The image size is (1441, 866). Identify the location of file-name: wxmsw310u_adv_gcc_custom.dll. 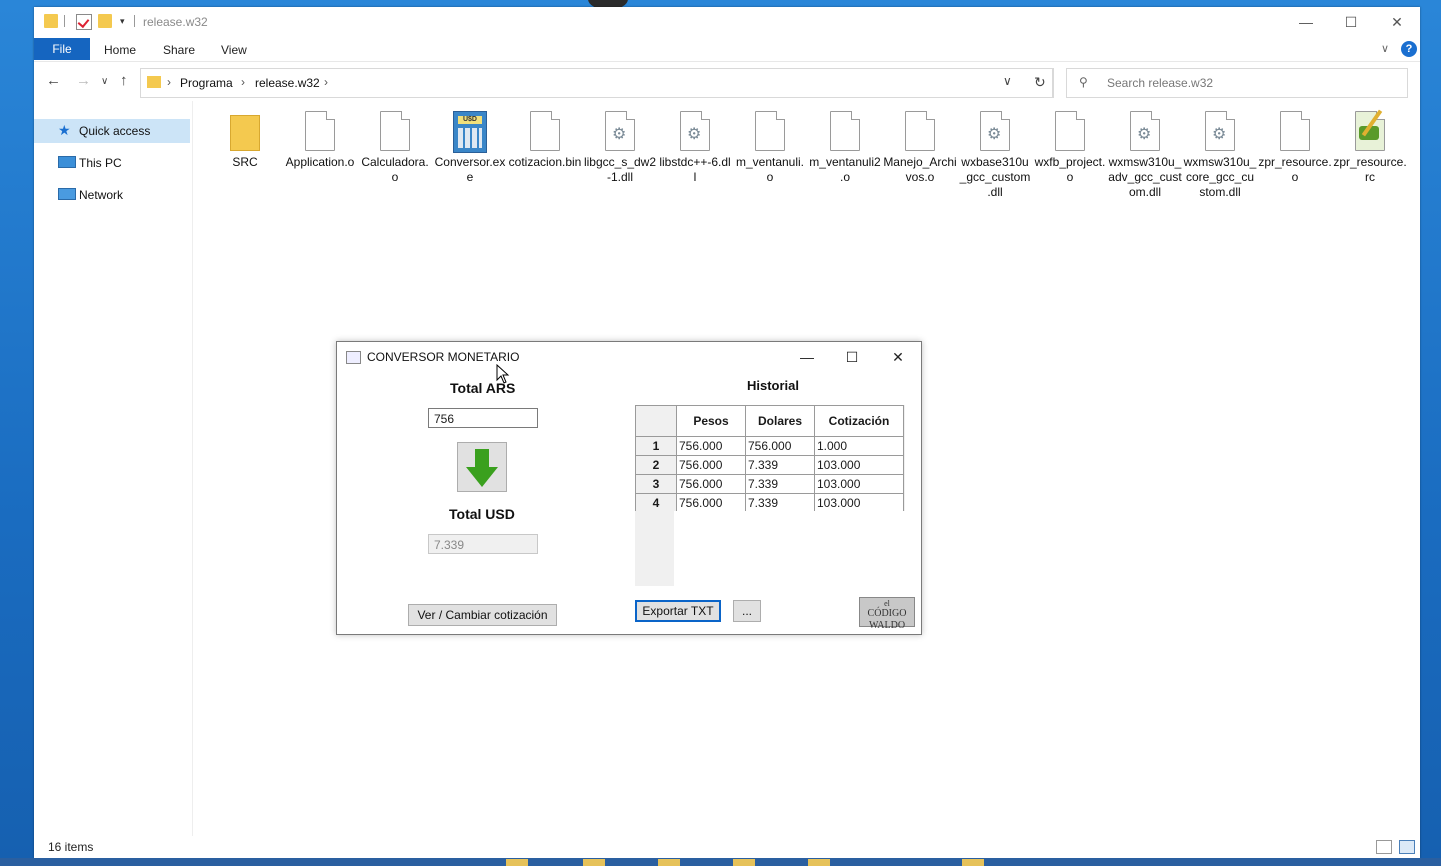
(1145, 177).